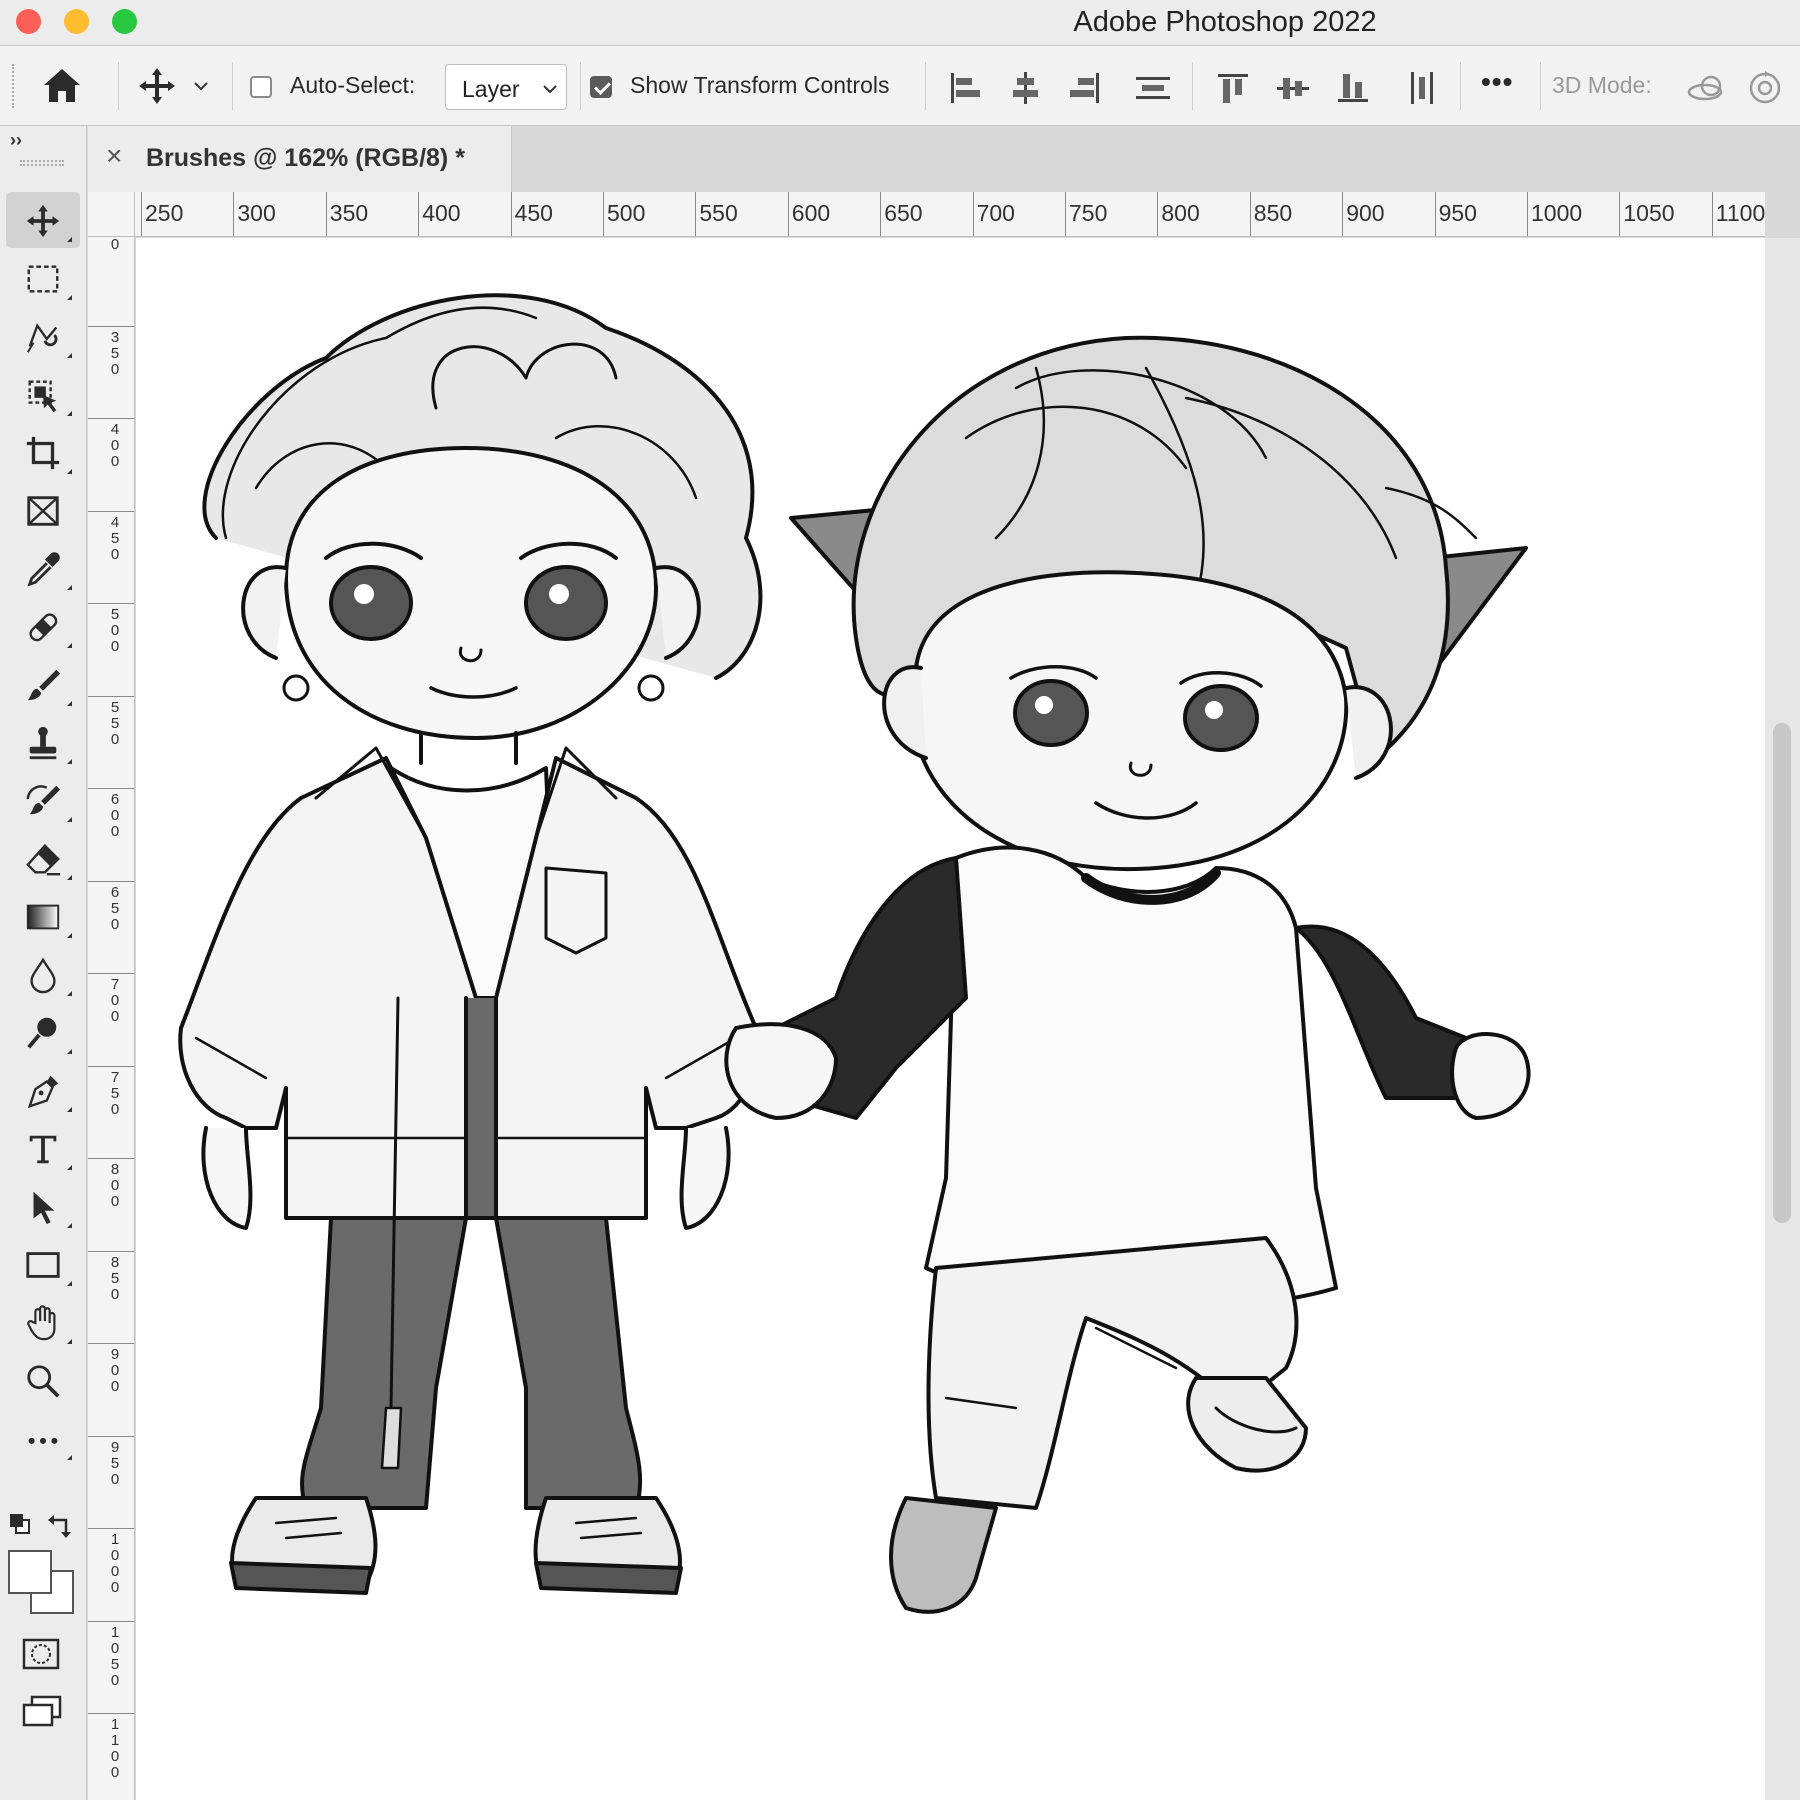  What do you see at coordinates (718, 213) in the screenshot?
I see `ruler-label: 550` at bounding box center [718, 213].